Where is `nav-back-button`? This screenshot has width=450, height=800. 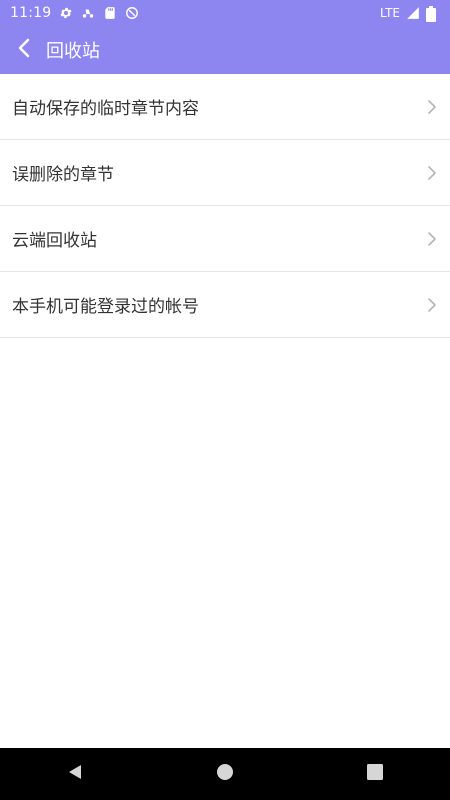
nav-back-button is located at coordinates (75, 774).